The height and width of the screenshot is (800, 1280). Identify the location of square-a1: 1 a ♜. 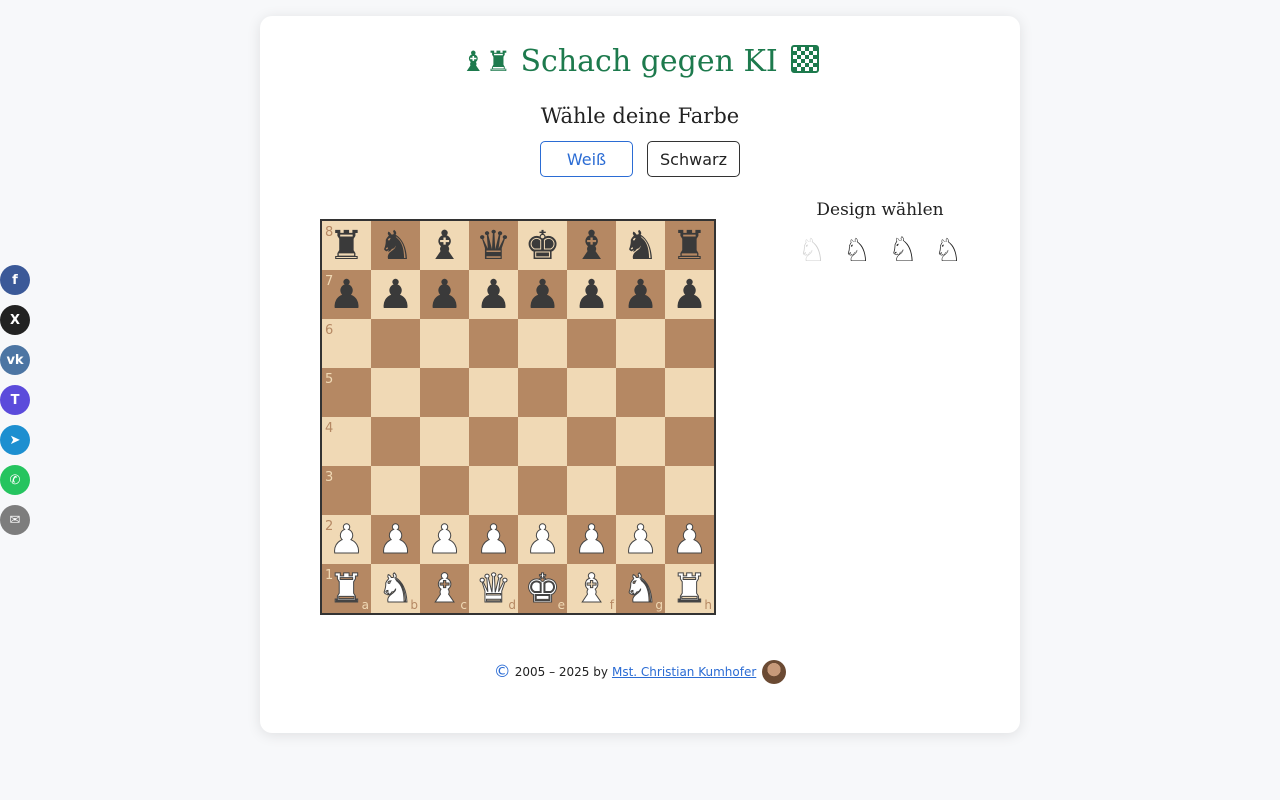
(346, 588).